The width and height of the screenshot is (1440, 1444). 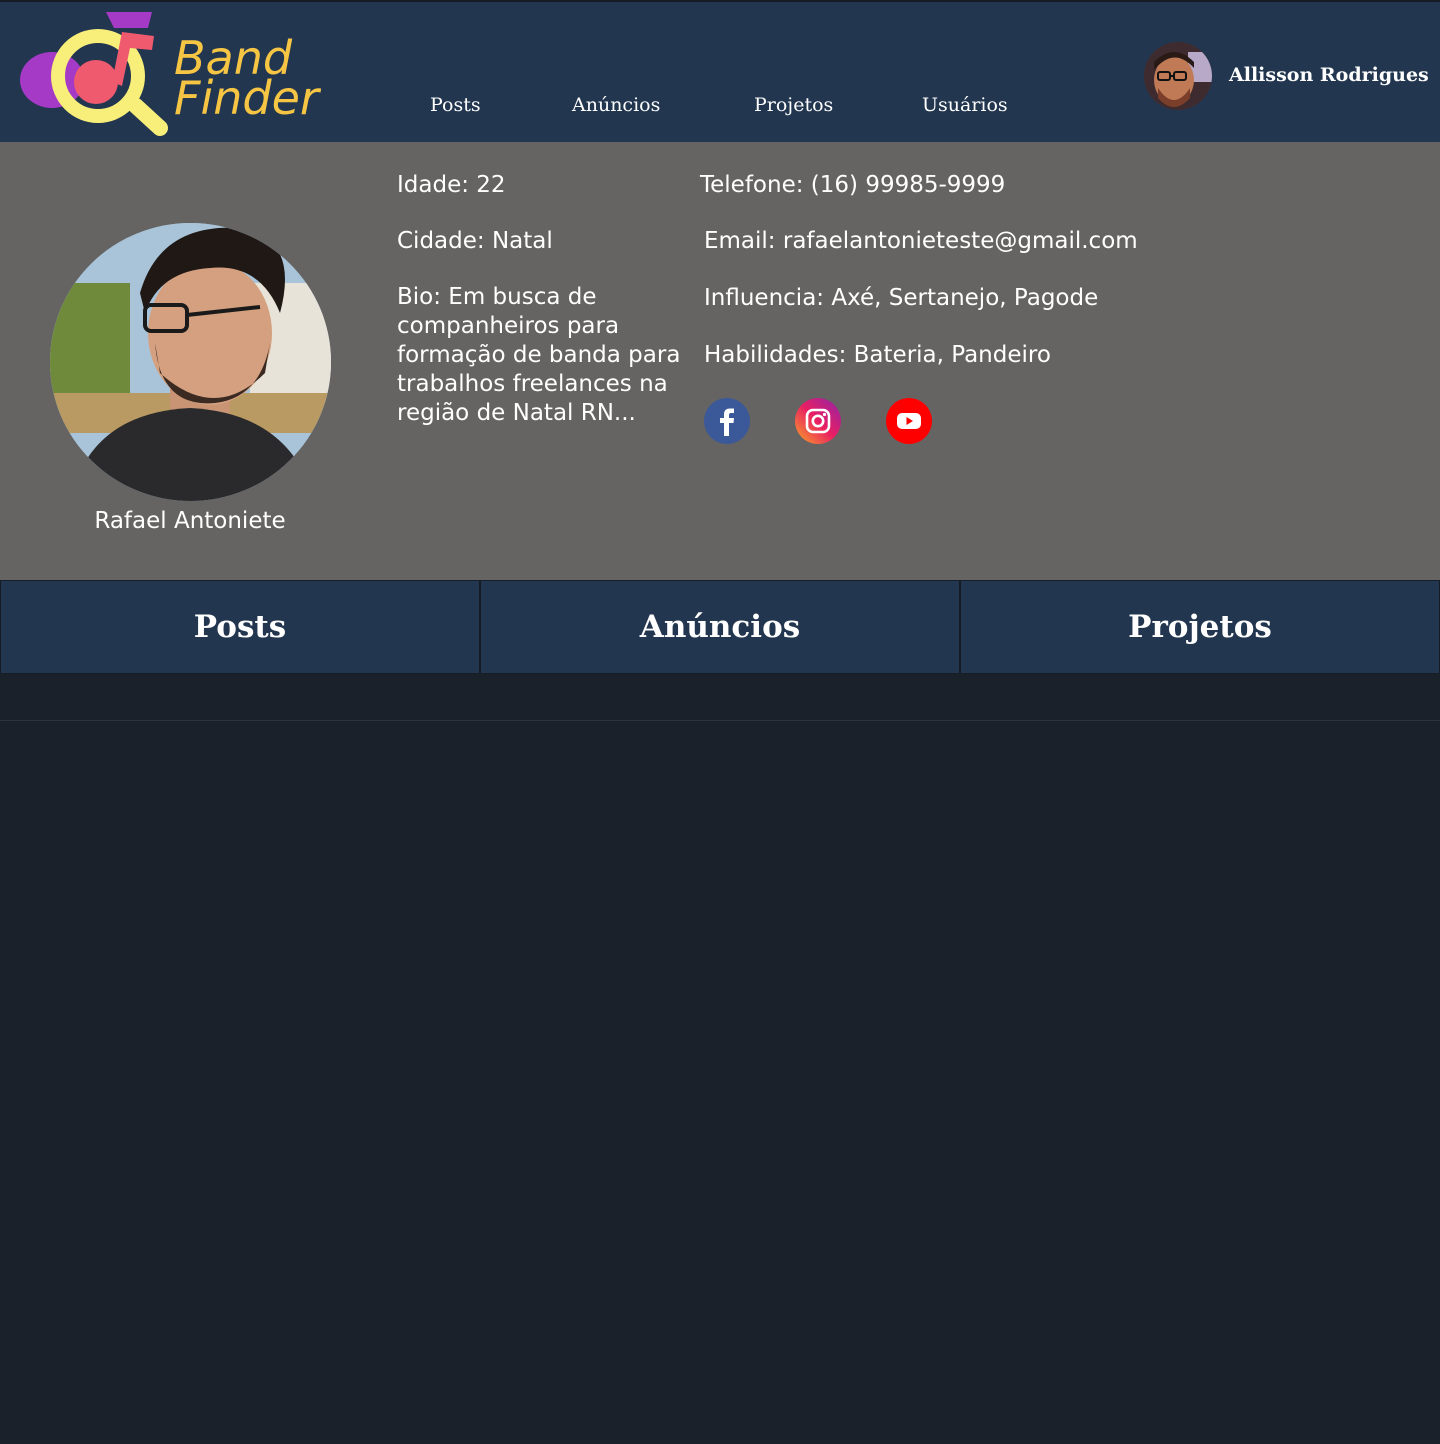 I want to click on profile-phone: Telefone: (16) 99985-9999, so click(x=853, y=185).